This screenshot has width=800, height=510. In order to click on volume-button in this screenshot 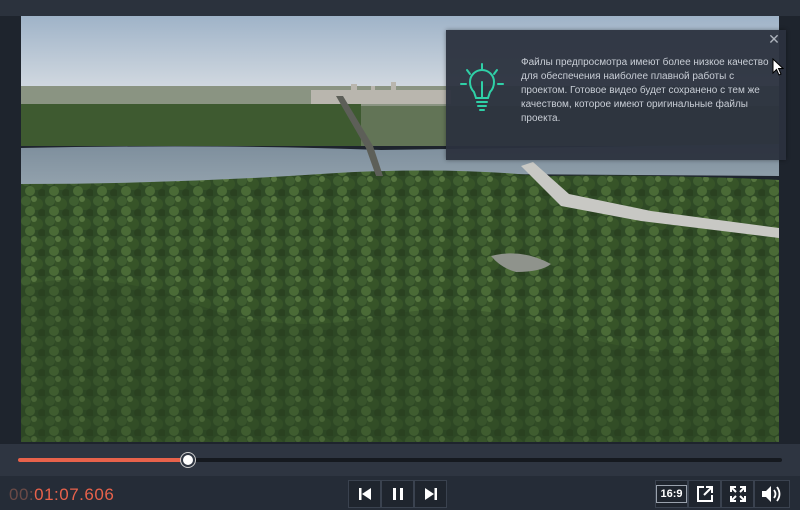, I will do `click(772, 494)`.